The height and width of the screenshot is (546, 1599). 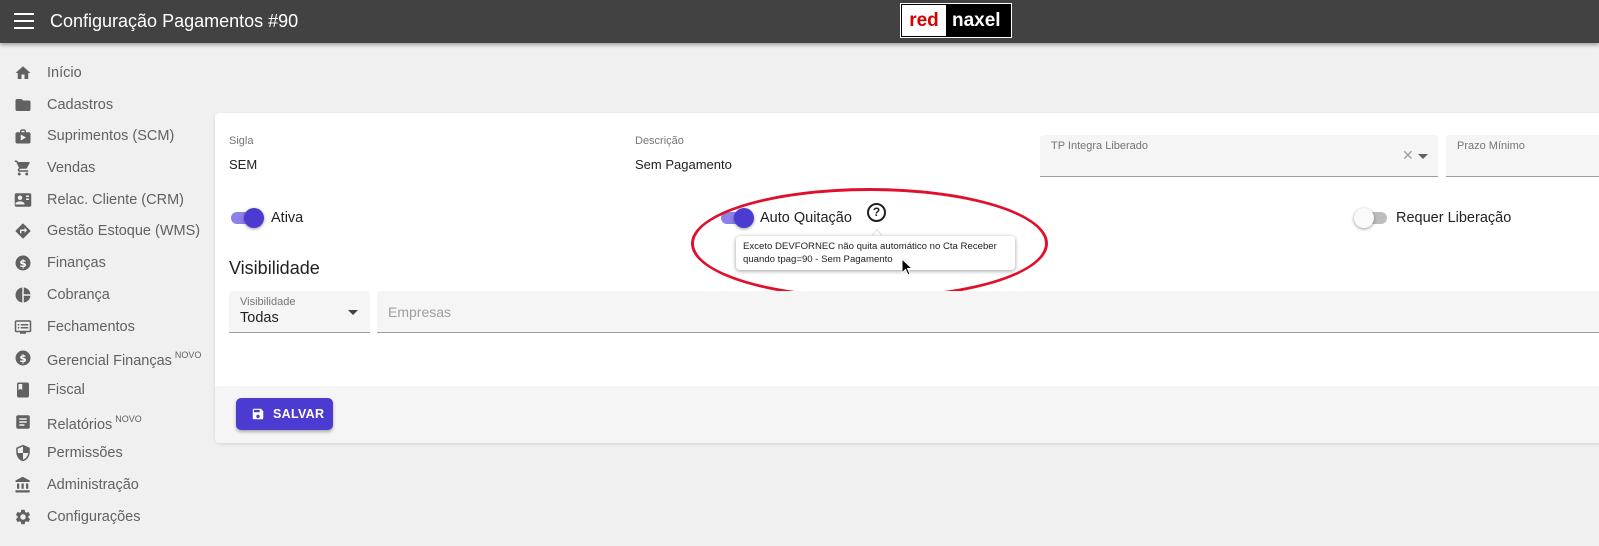 I want to click on sidebar-item-fechamentos: Fechamentos, so click(x=107, y=327).